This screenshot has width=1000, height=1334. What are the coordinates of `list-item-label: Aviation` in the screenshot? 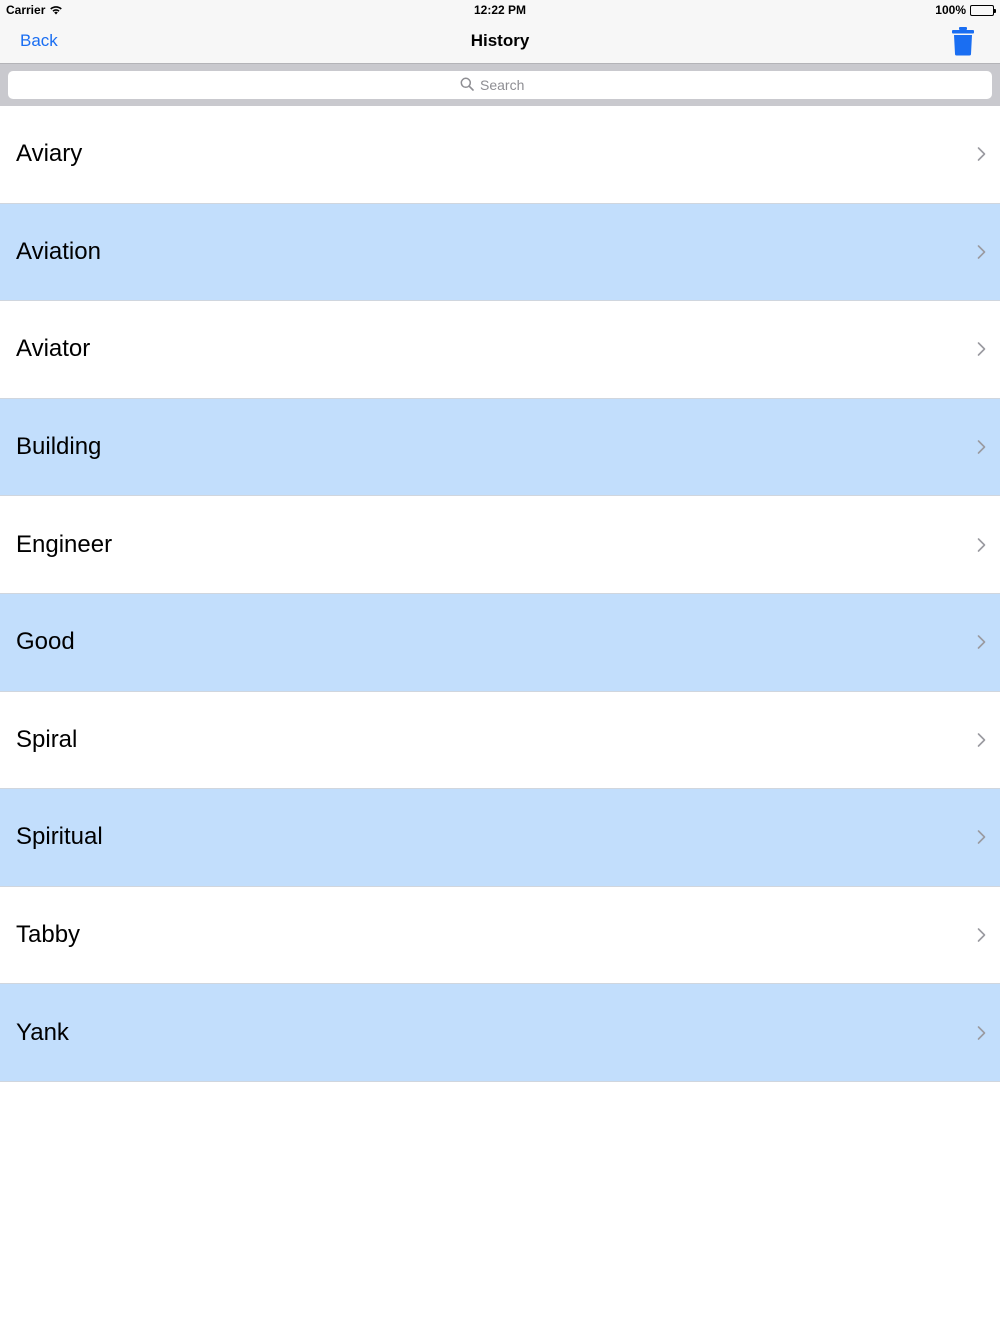 It's located at (58, 251).